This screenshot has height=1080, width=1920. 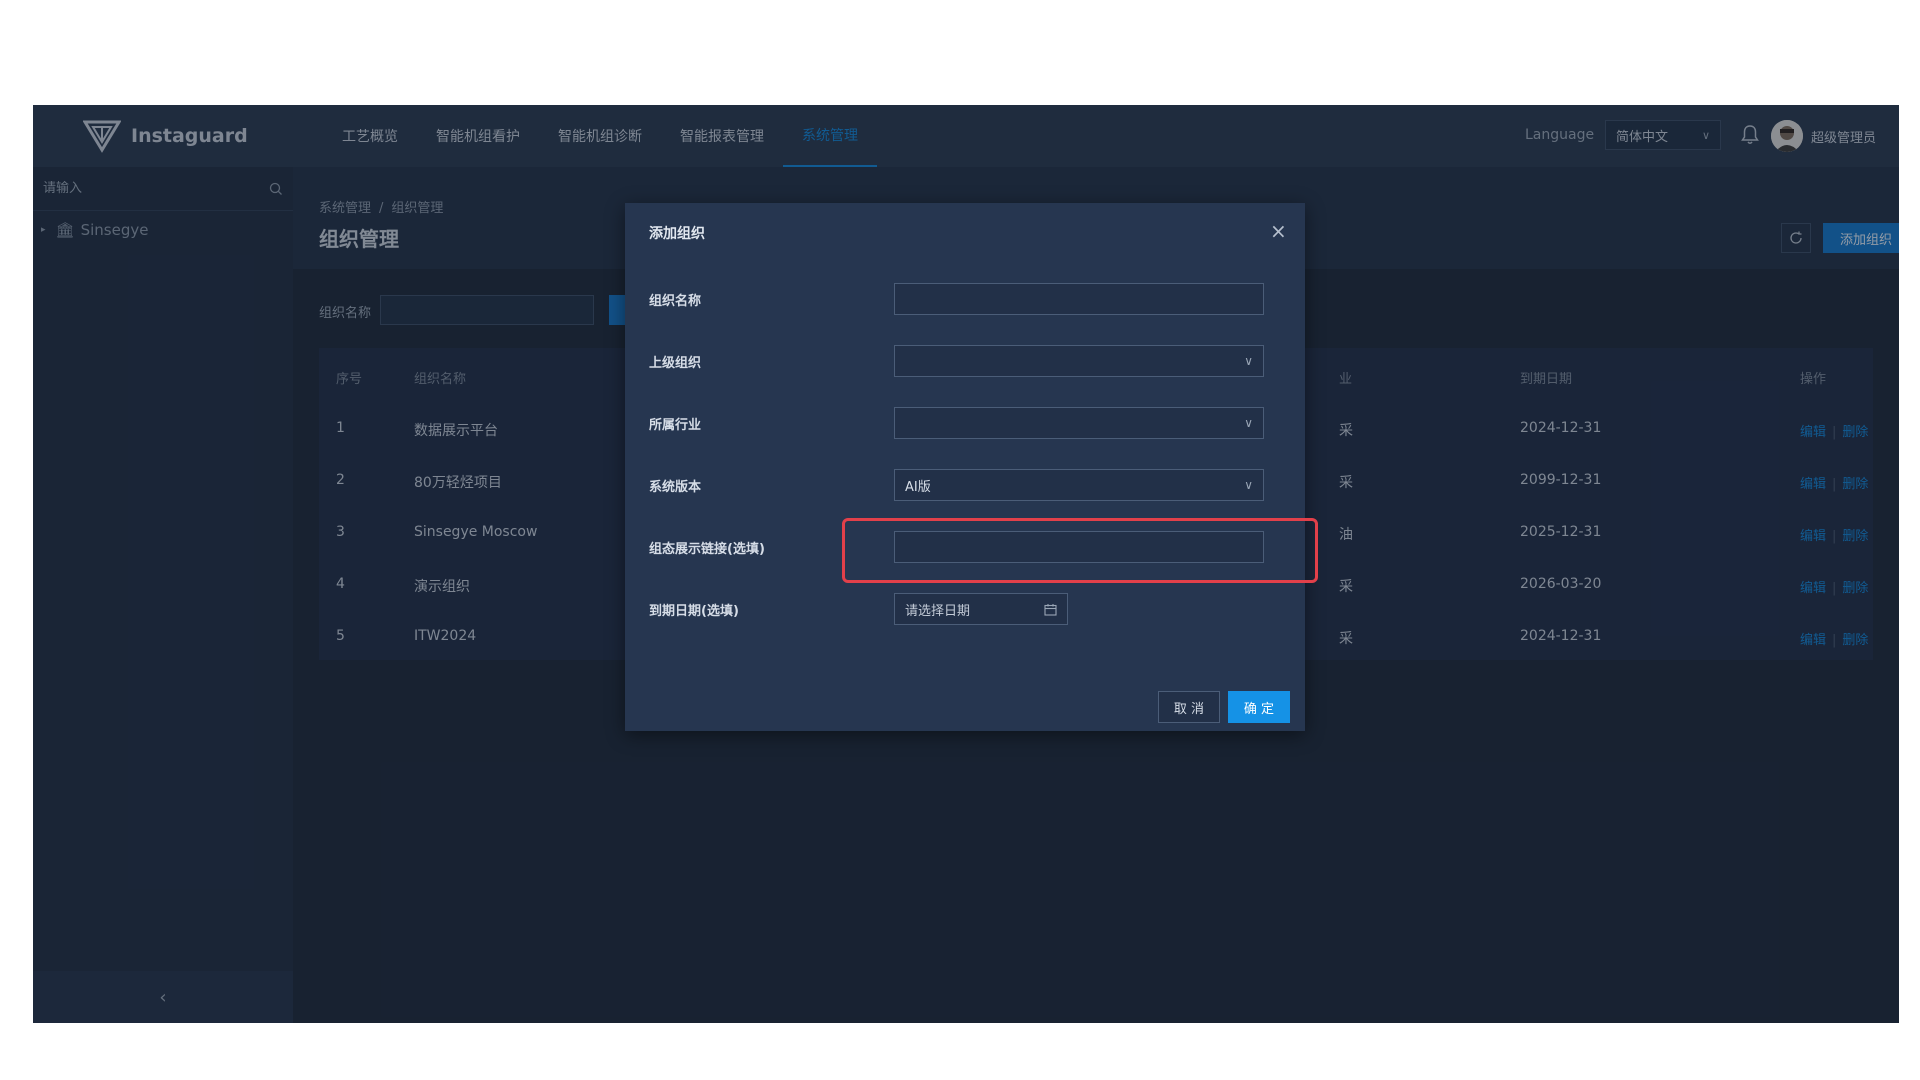 I want to click on close-icon: ×, so click(x=1278, y=231).